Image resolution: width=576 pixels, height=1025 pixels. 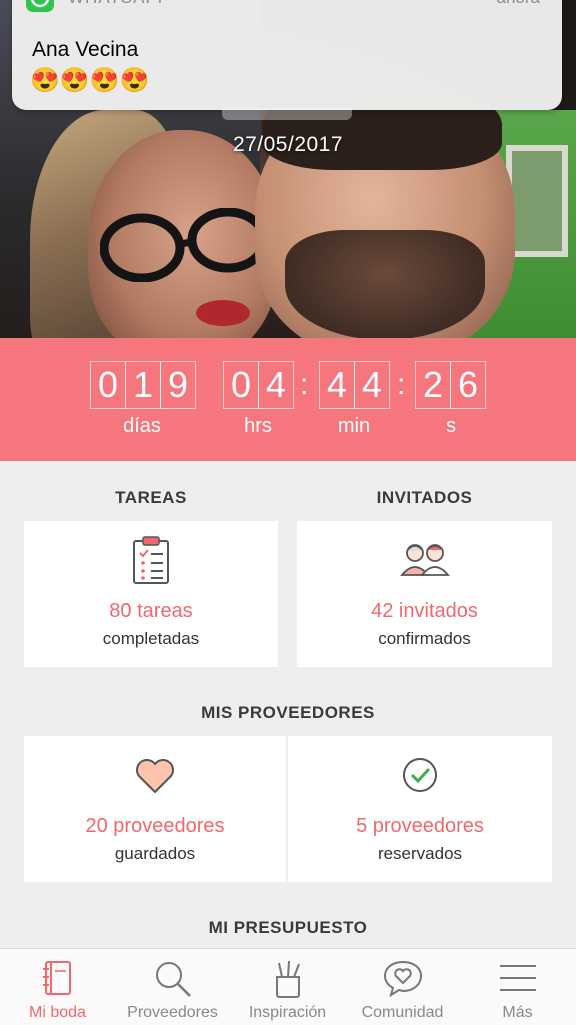 I want to click on tab-mi-boda: Mi boda, so click(x=57, y=987).